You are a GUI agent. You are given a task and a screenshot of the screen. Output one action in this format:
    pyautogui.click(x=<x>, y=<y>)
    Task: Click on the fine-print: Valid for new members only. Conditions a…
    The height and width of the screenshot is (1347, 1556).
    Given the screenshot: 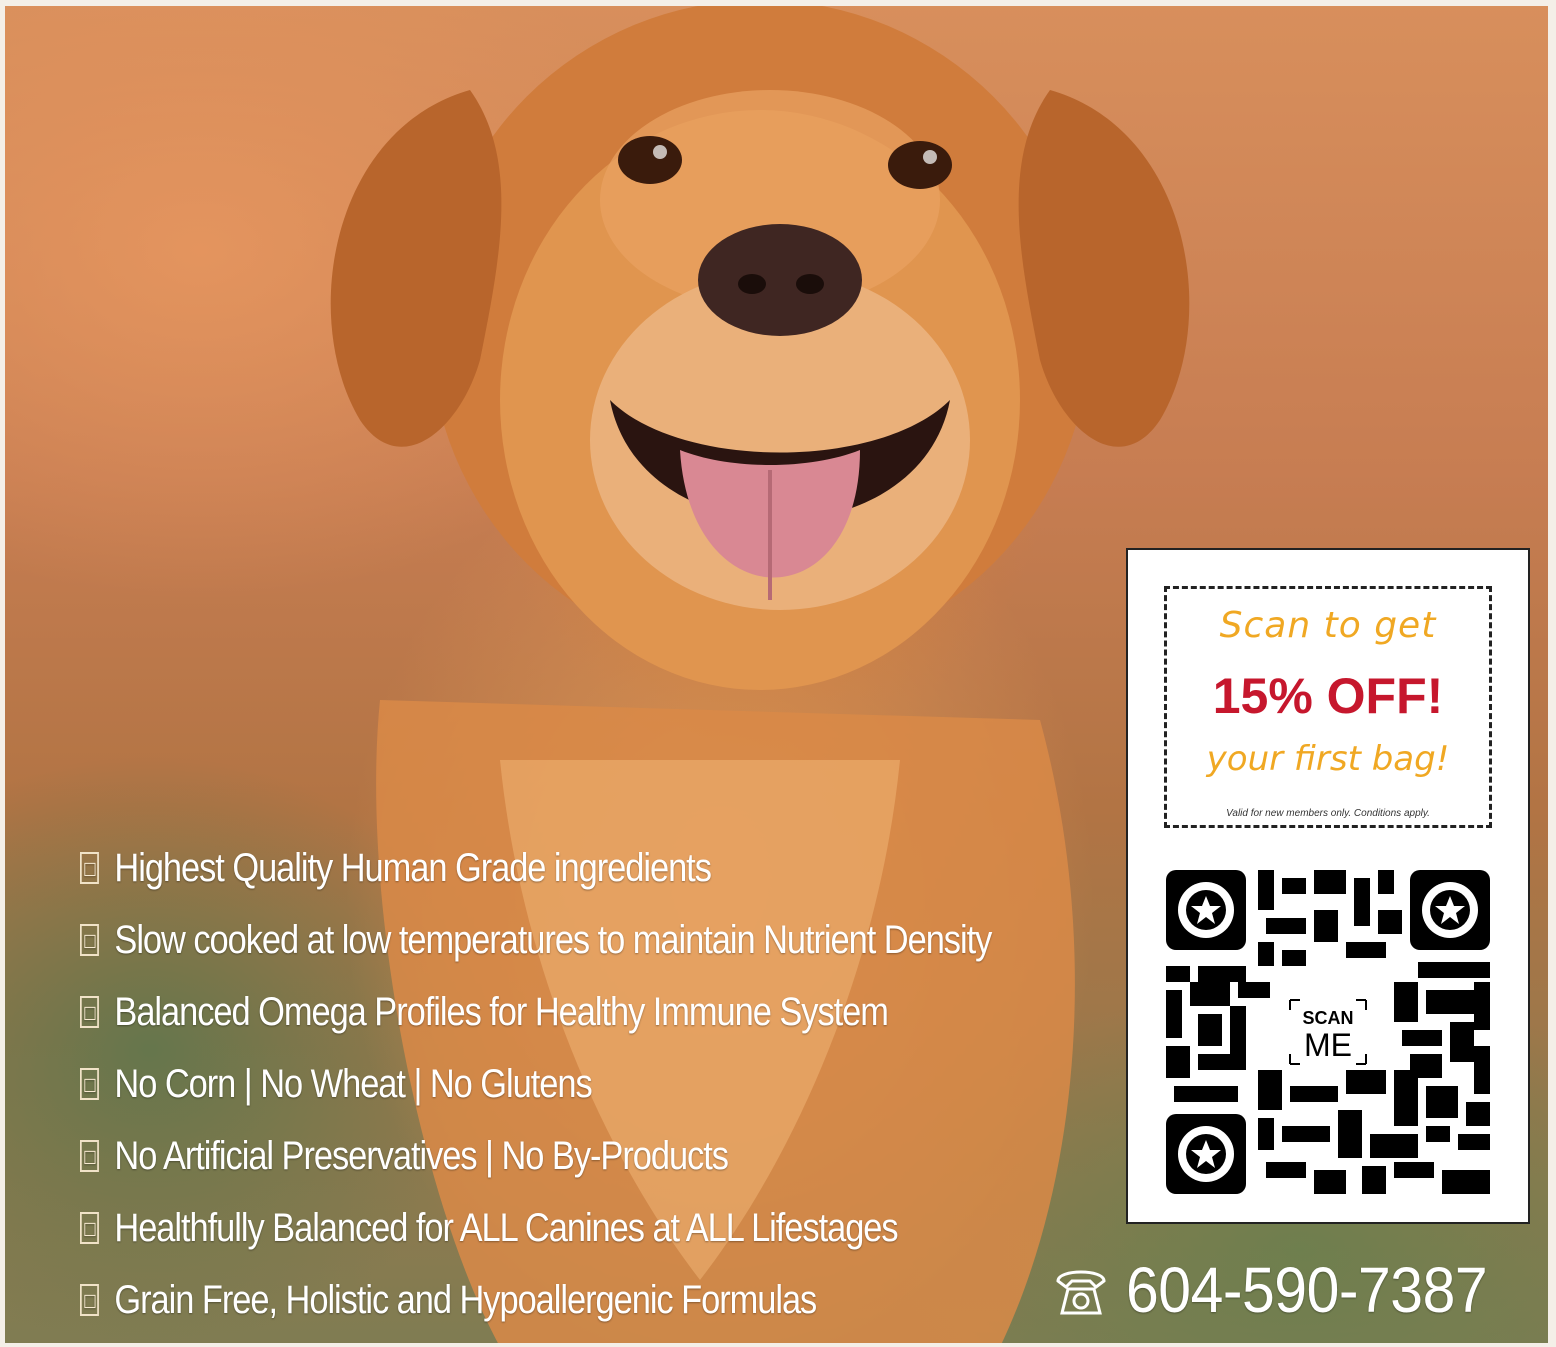 What is the action you would take?
    pyautogui.click(x=1328, y=813)
    